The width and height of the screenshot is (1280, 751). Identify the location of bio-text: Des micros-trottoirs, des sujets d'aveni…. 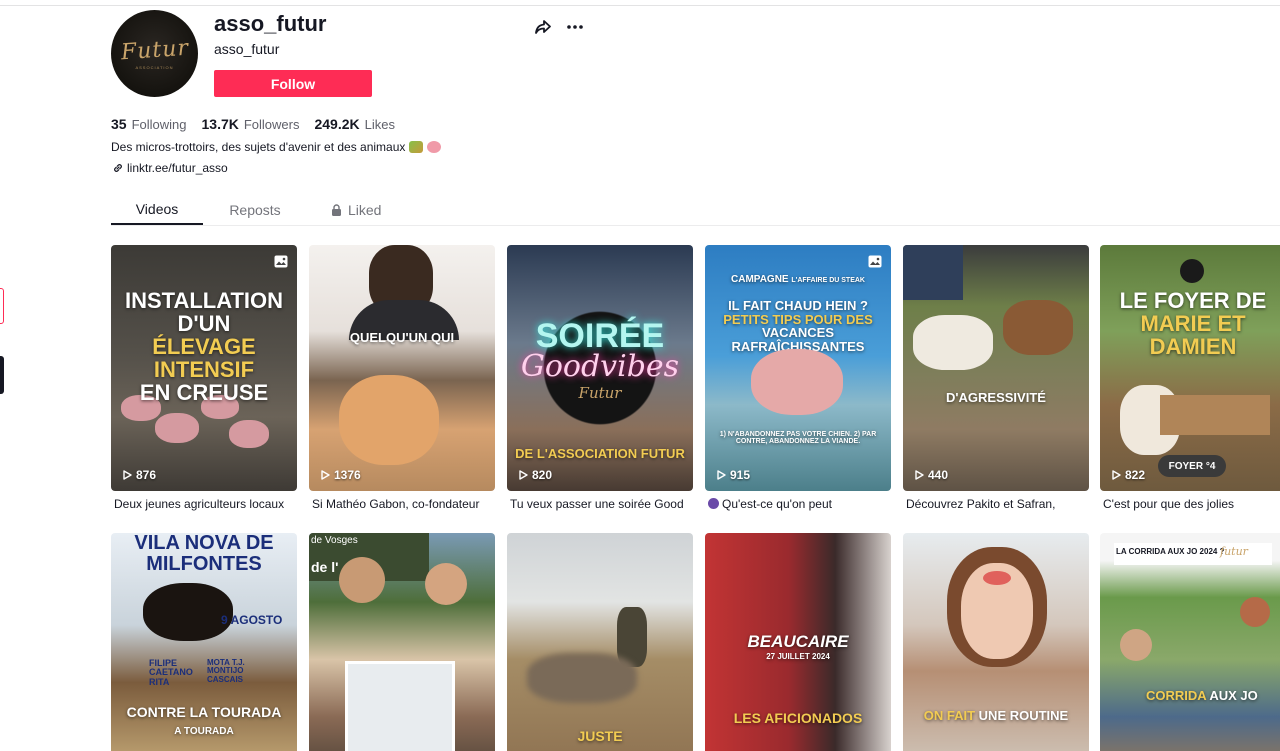
(258, 147).